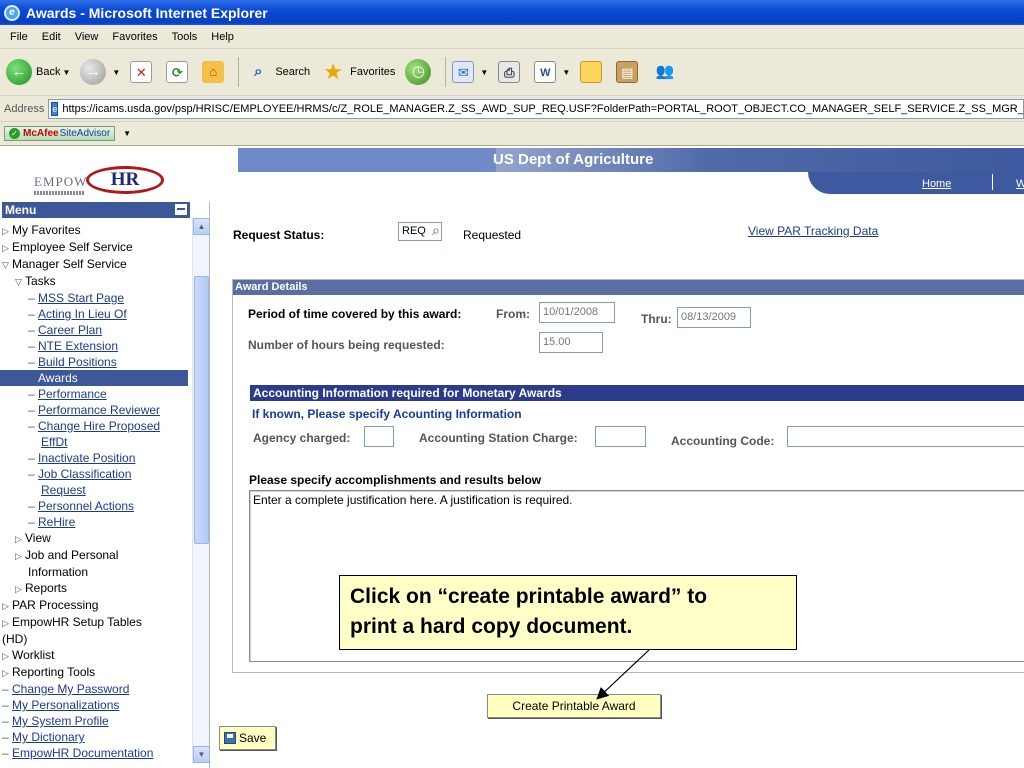  I want to click on sidebar-item-performance: – Performance, so click(95, 394).